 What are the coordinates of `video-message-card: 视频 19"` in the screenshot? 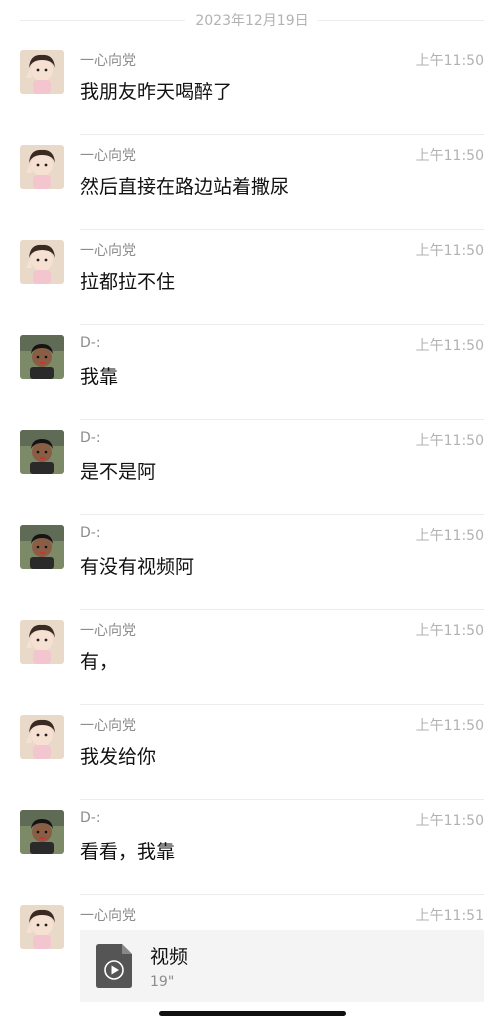 It's located at (282, 966).